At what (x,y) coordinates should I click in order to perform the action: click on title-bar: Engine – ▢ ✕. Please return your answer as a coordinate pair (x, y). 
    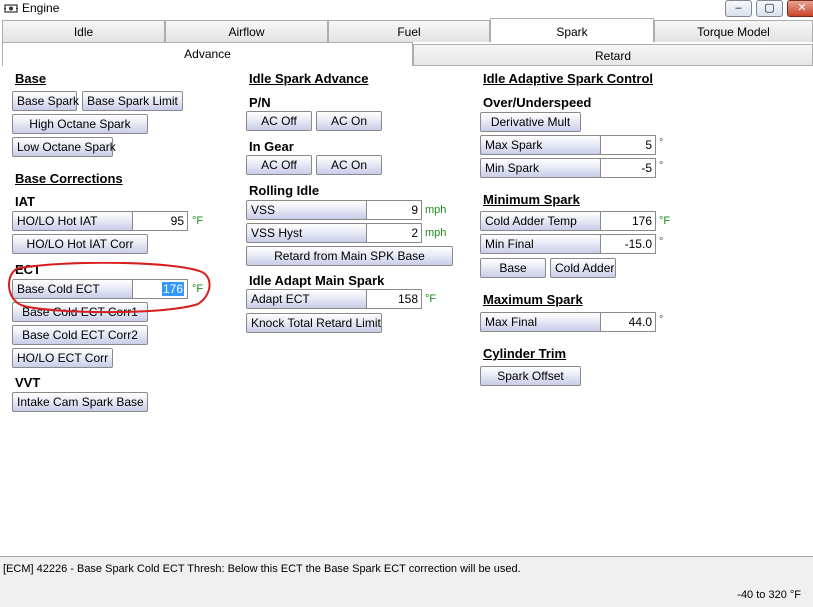
    Looking at the image, I should click on (406, 9).